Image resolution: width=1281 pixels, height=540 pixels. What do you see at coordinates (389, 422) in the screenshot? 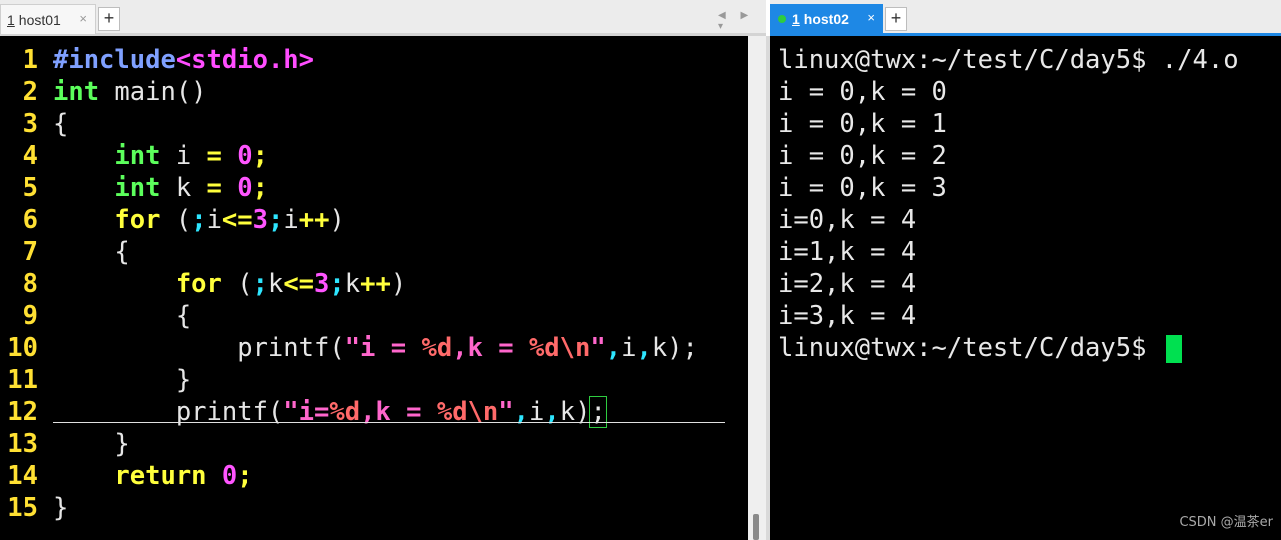
I see `cursor-line` at bounding box center [389, 422].